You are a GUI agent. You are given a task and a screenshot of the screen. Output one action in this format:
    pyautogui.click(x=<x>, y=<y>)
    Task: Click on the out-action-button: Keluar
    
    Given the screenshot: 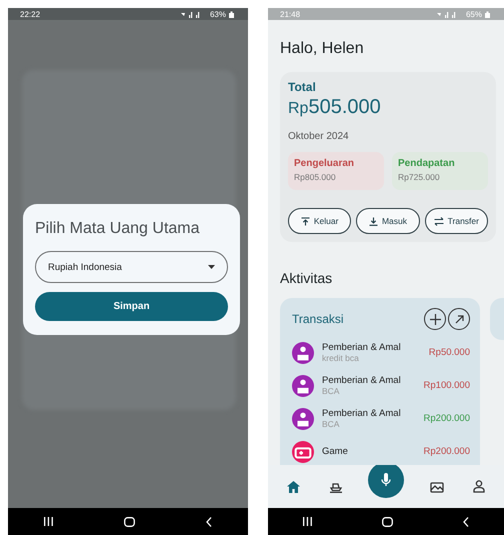 What is the action you would take?
    pyautogui.click(x=320, y=221)
    